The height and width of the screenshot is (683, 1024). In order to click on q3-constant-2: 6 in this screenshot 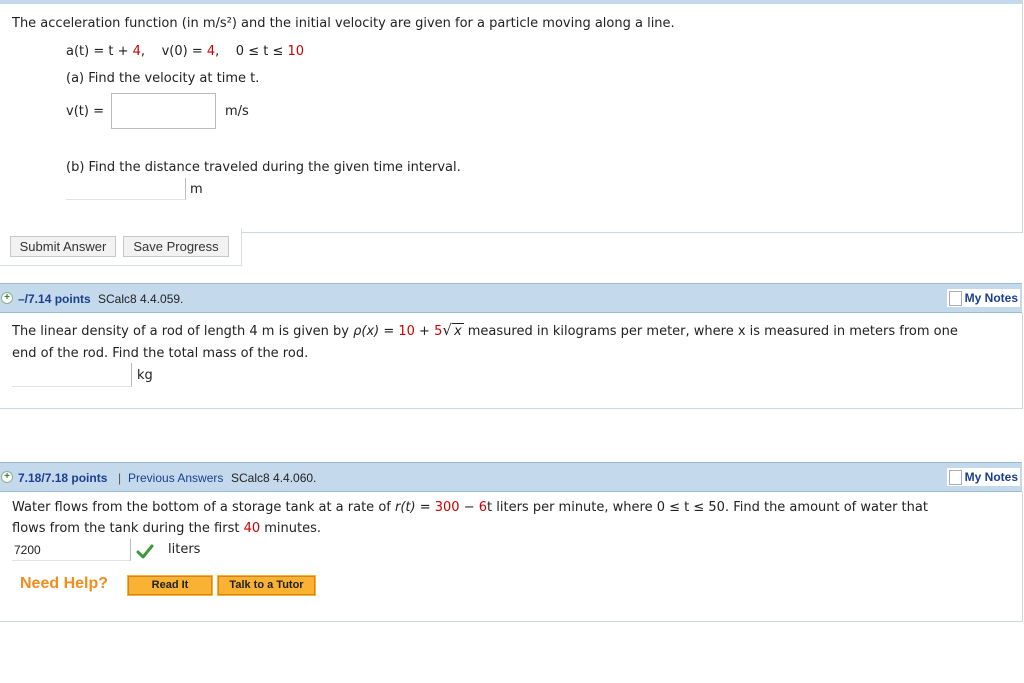, I will do `click(483, 507)`.